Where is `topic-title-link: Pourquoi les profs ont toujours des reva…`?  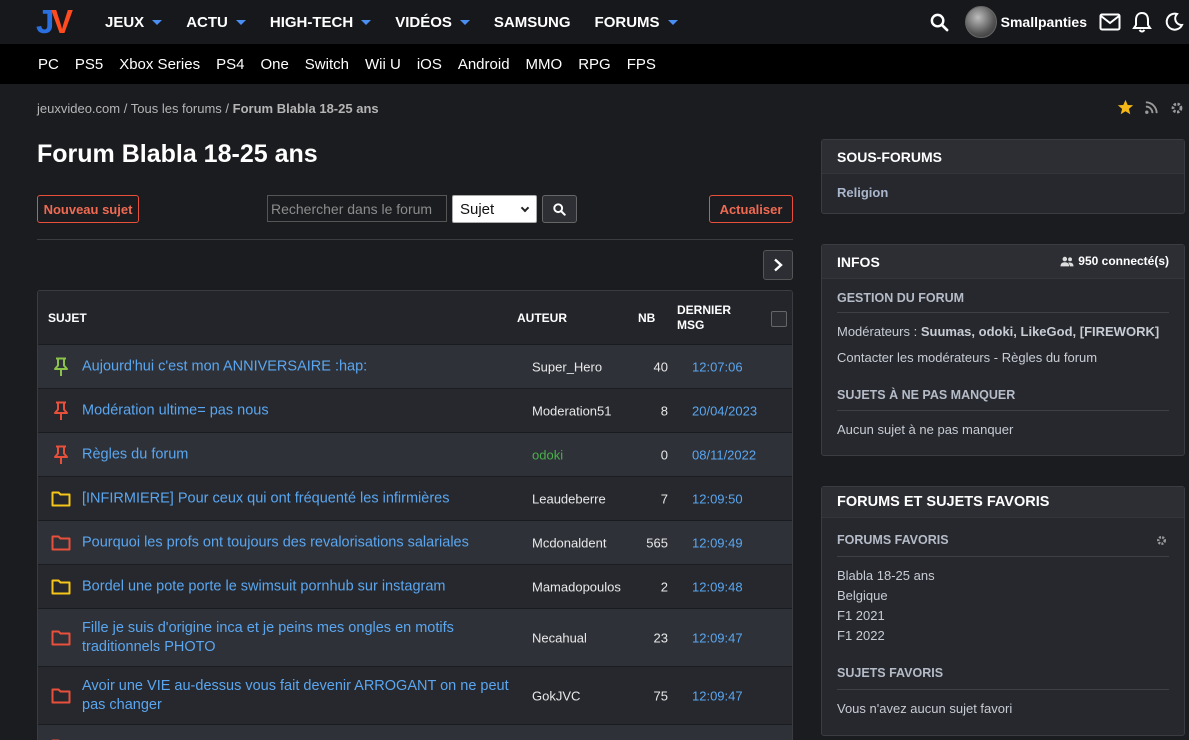
topic-title-link: Pourquoi les profs ont toujours des reva… is located at coordinates (305, 542).